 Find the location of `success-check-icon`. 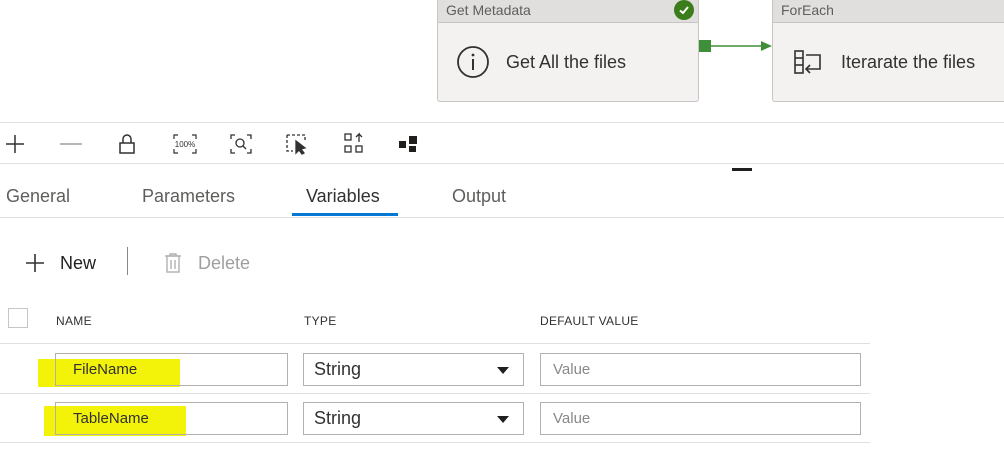

success-check-icon is located at coordinates (684, 10).